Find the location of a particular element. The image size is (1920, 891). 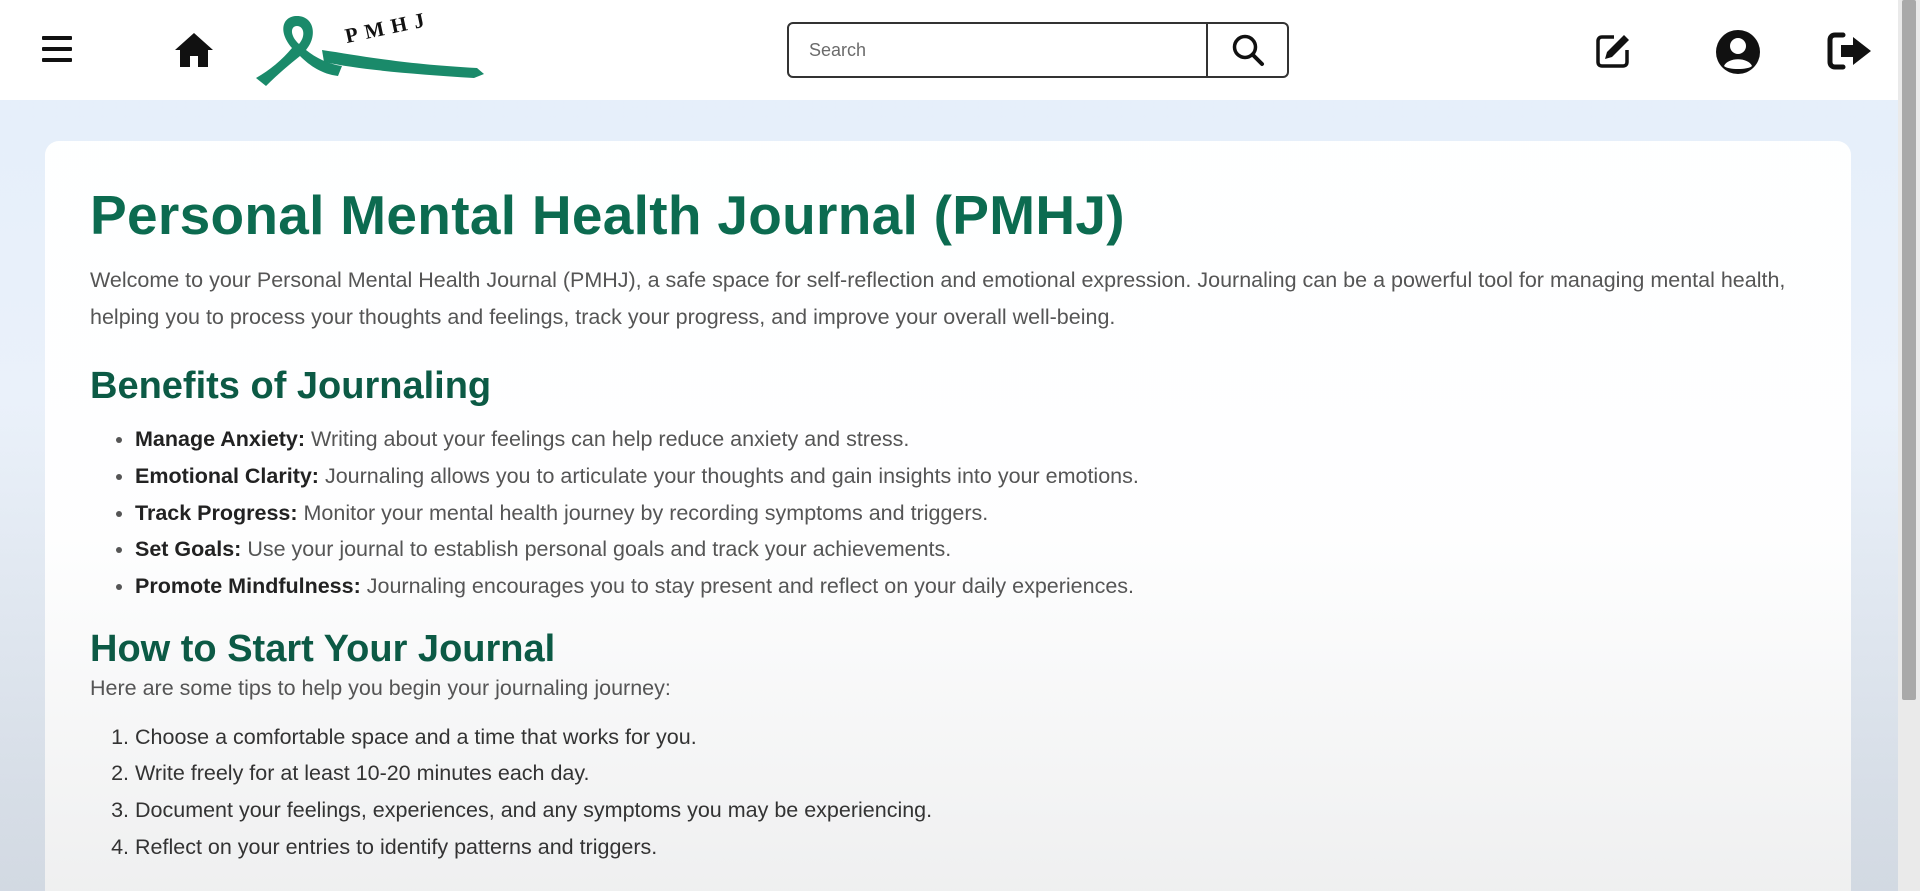

page-title: Personal Mental Health Journal (PMHJ) is located at coordinates (607, 215).